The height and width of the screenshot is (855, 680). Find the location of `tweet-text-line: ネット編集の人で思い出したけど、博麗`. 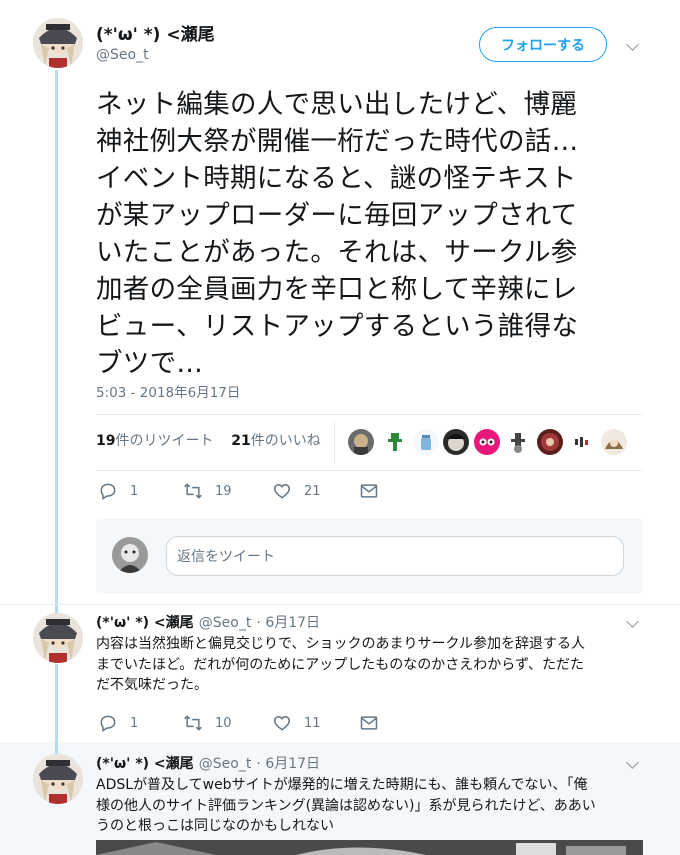

tweet-text-line: ネット編集の人で思い出したけど、博麗 is located at coordinates (337, 104).